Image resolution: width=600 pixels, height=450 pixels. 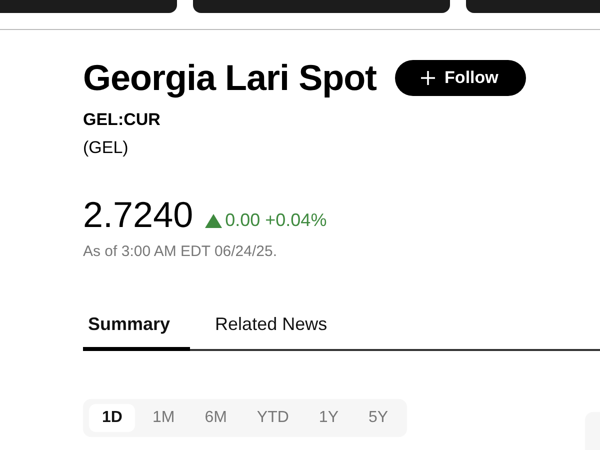 What do you see at coordinates (427, 78) in the screenshot?
I see `plus-icon` at bounding box center [427, 78].